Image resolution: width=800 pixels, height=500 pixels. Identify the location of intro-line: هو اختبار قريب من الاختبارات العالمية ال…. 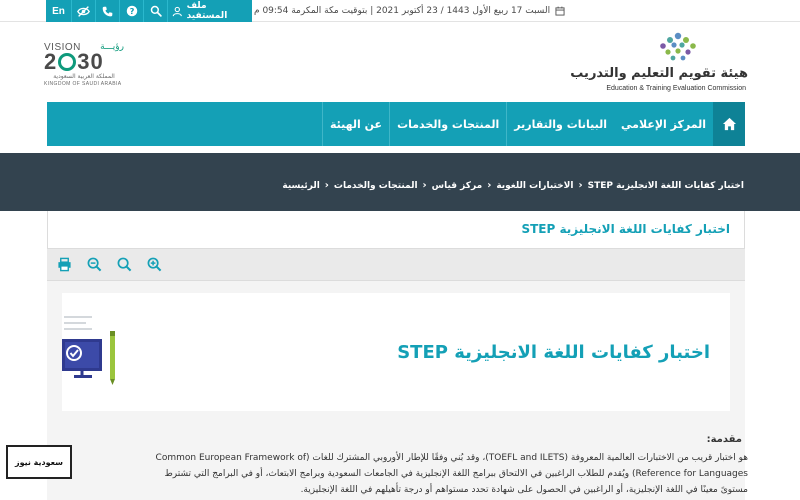
(451, 458).